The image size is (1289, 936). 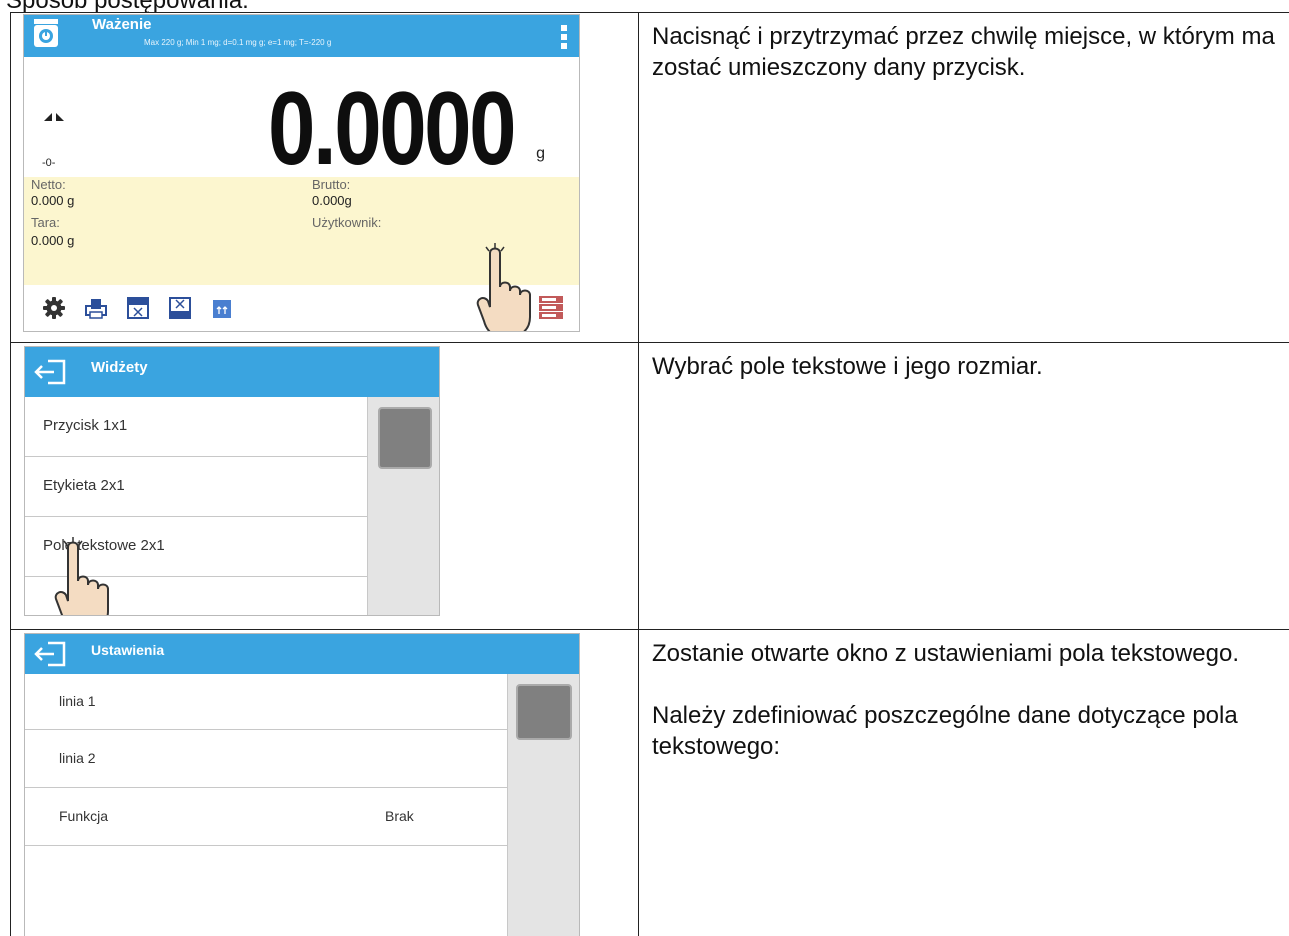 What do you see at coordinates (266, 759) in the screenshot?
I see `settings-item-linia-2: linia 2` at bounding box center [266, 759].